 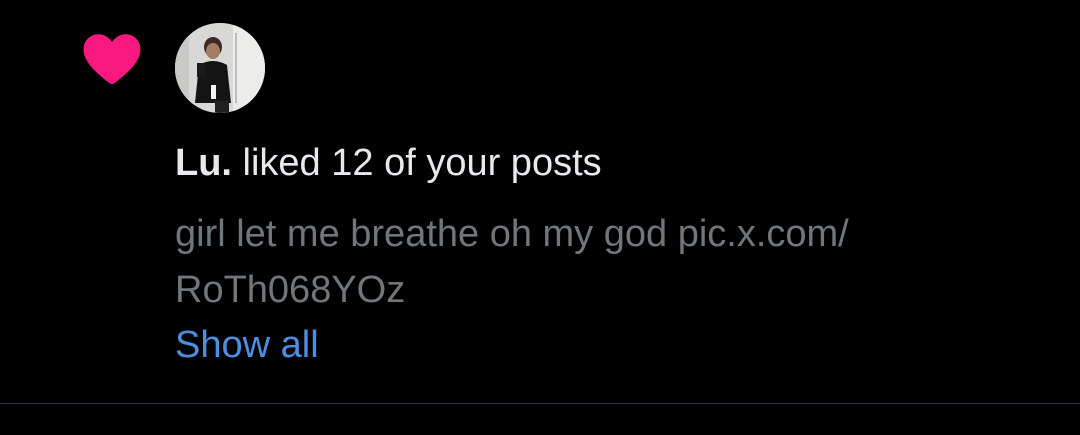 I want to click on notification-text: Lu. liked 12 of your posts, so click(x=388, y=163).